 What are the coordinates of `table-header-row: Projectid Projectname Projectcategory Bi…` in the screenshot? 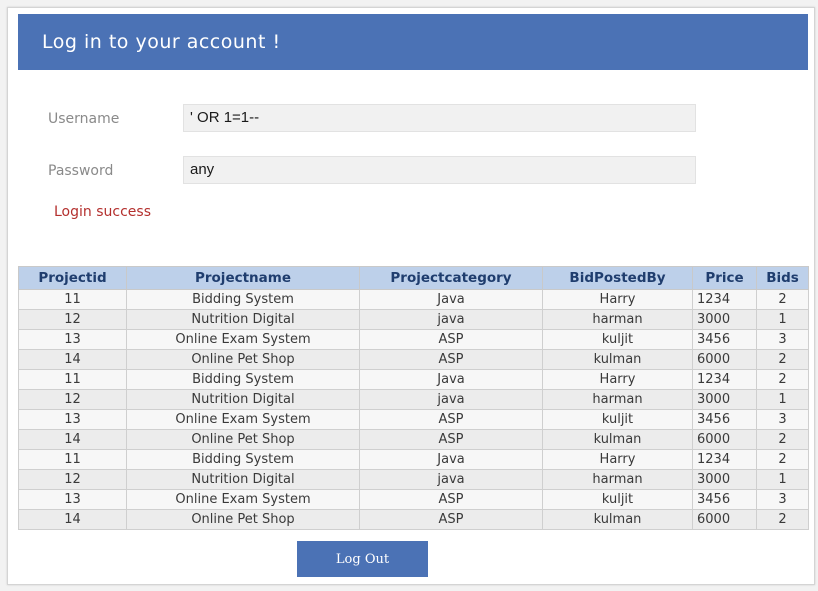 It's located at (413, 278).